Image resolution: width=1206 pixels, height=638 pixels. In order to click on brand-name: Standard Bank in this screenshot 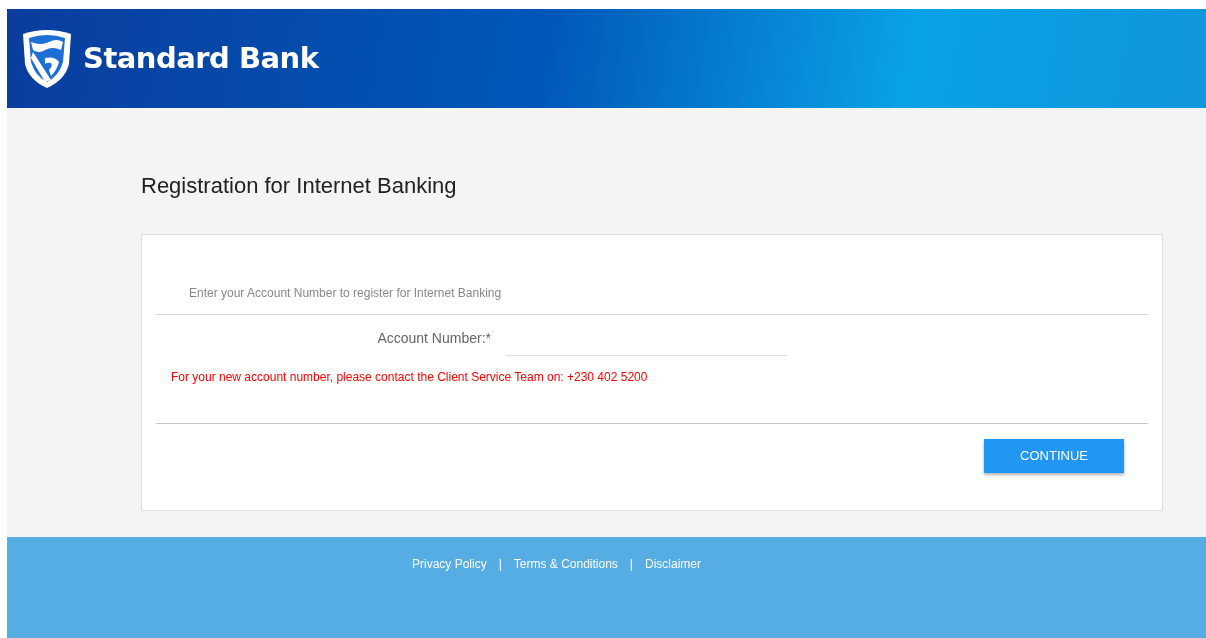, I will do `click(201, 58)`.